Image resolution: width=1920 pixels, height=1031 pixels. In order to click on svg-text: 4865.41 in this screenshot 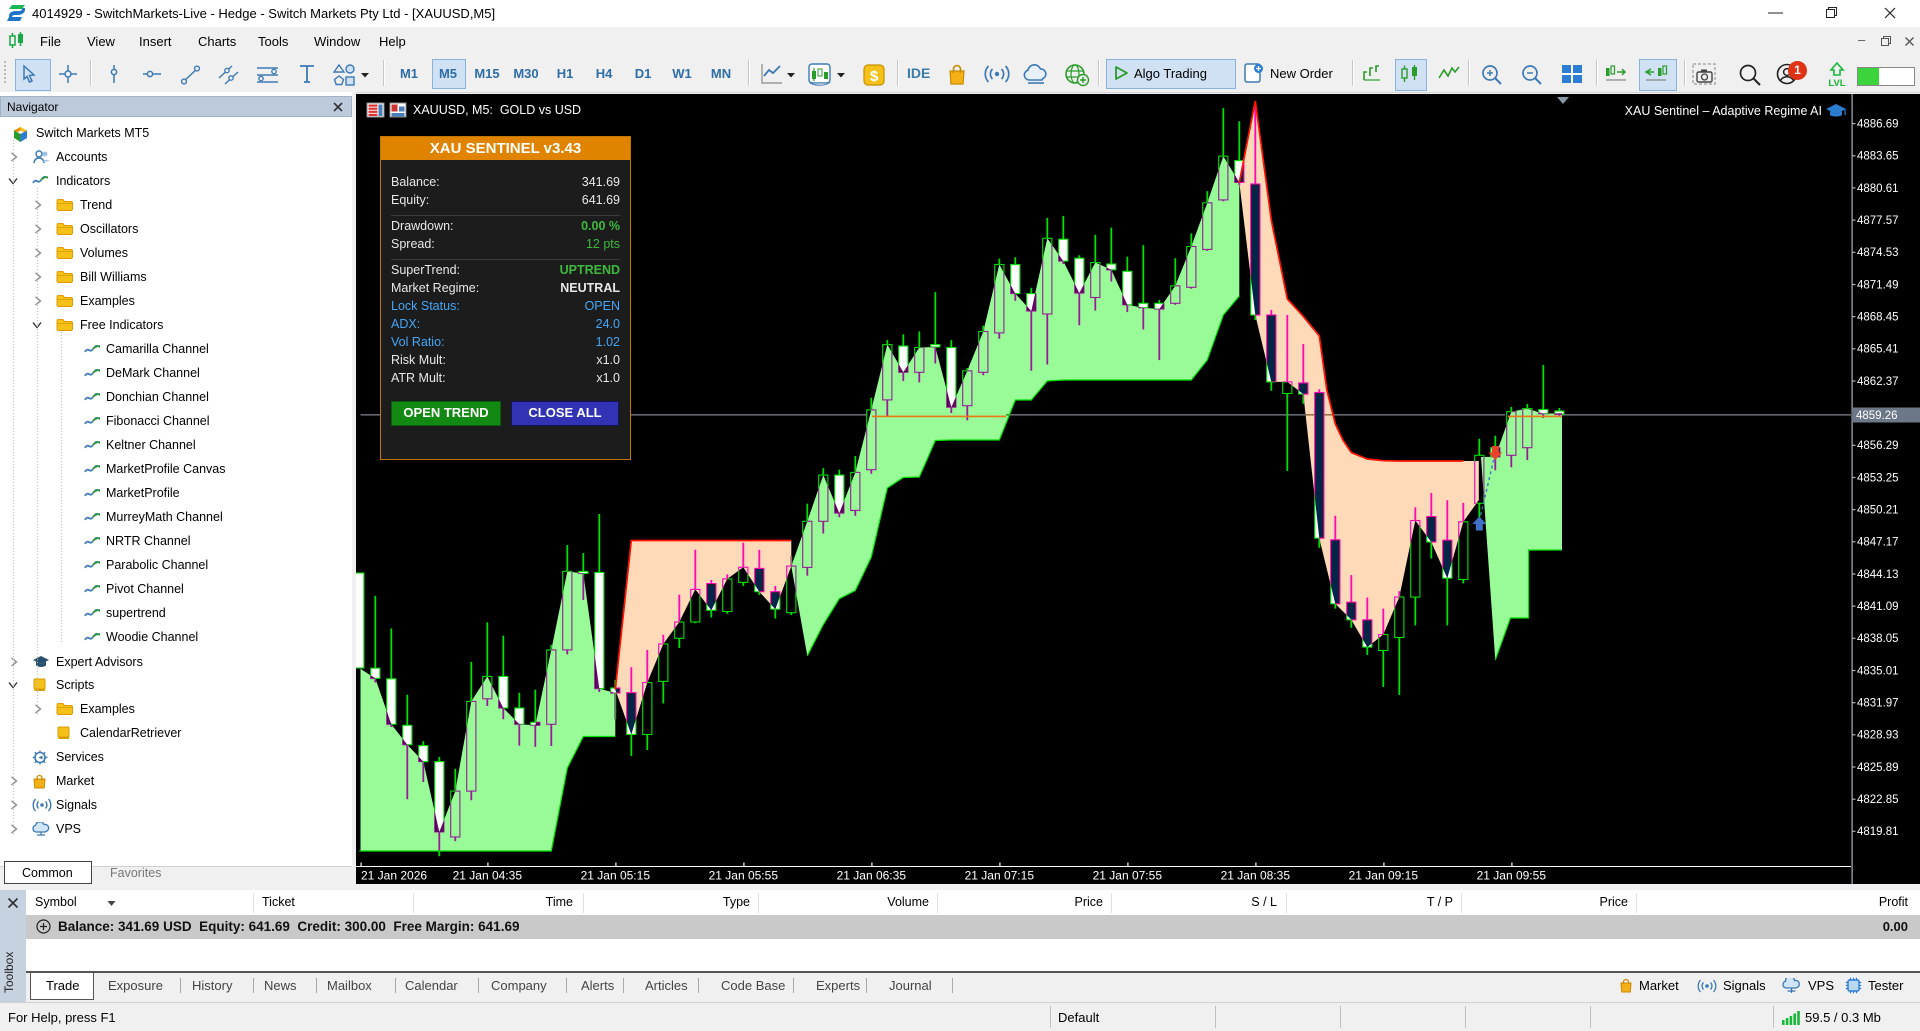, I will do `click(1878, 350)`.